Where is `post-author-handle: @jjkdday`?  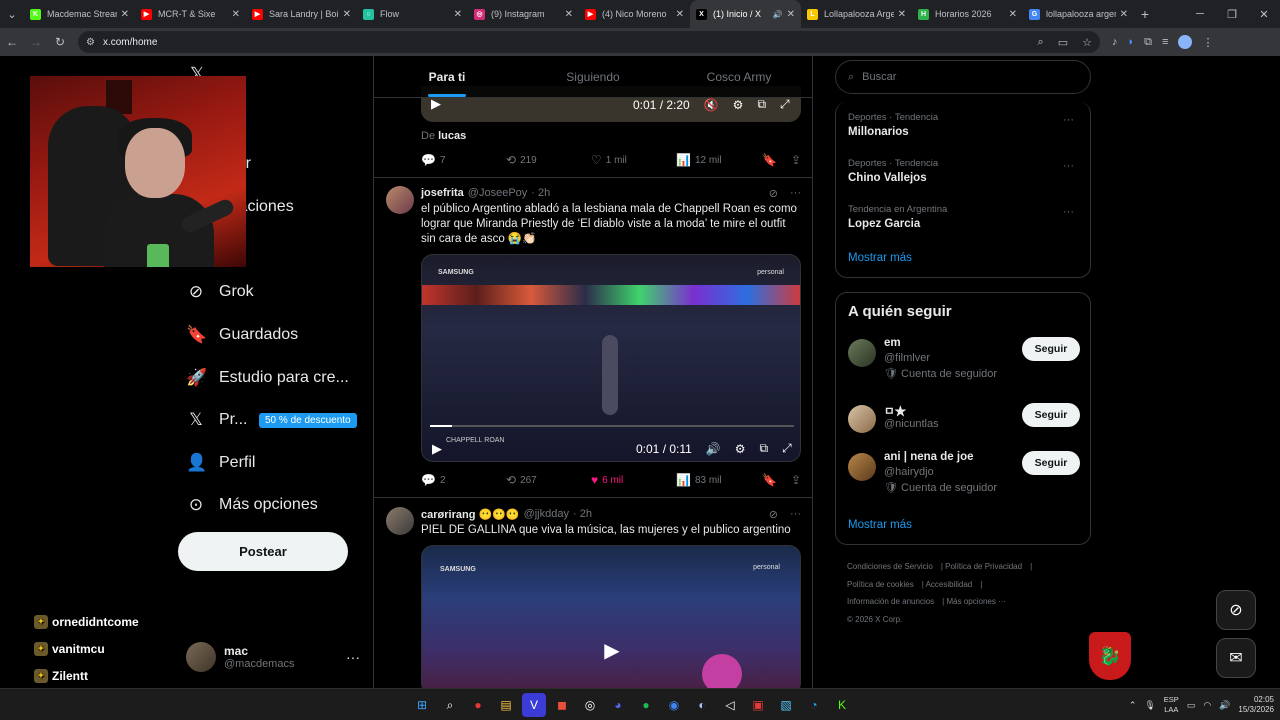
post-author-handle: @jjkdday is located at coordinates (546, 514).